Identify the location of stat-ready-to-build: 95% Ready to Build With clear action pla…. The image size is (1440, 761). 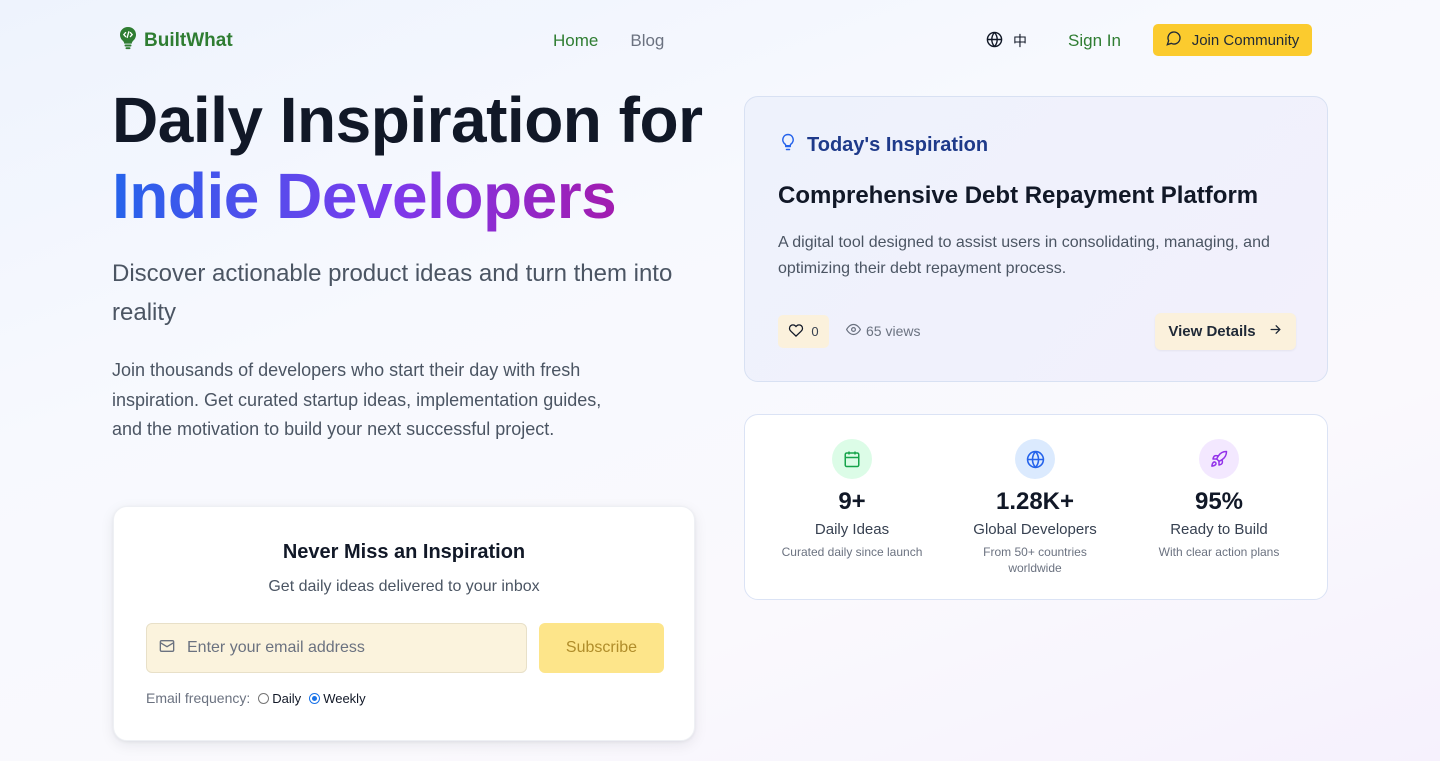
(1219, 499).